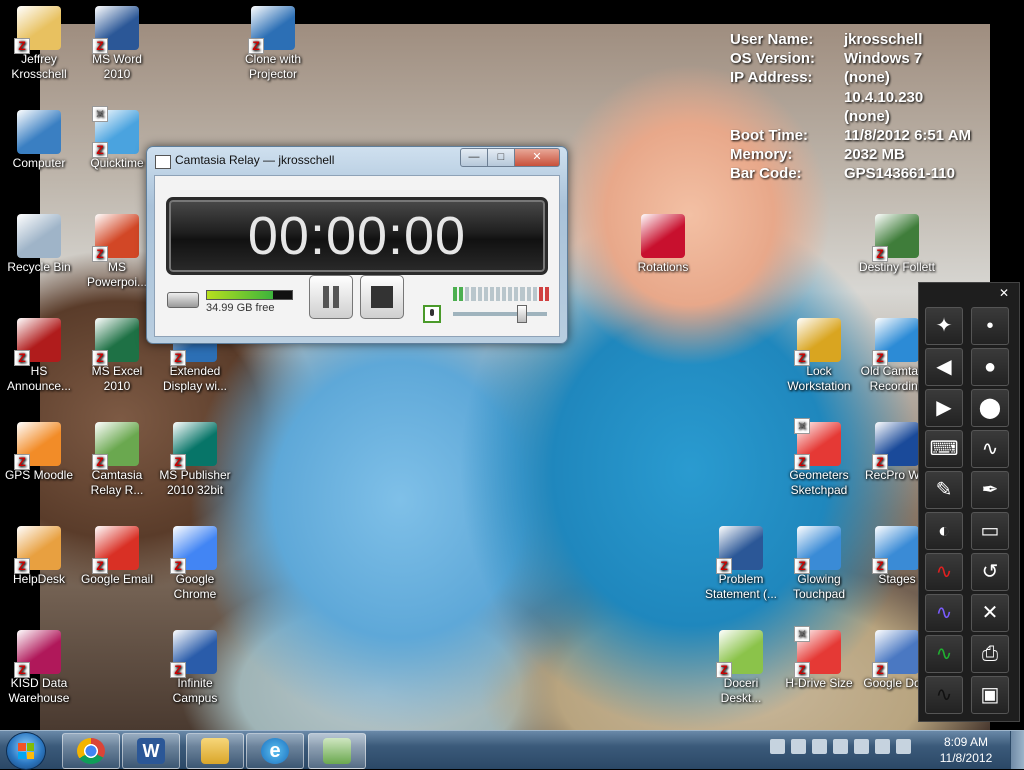 This screenshot has width=1024, height=770. I want to click on hs-icon: Z, so click(37, 342).